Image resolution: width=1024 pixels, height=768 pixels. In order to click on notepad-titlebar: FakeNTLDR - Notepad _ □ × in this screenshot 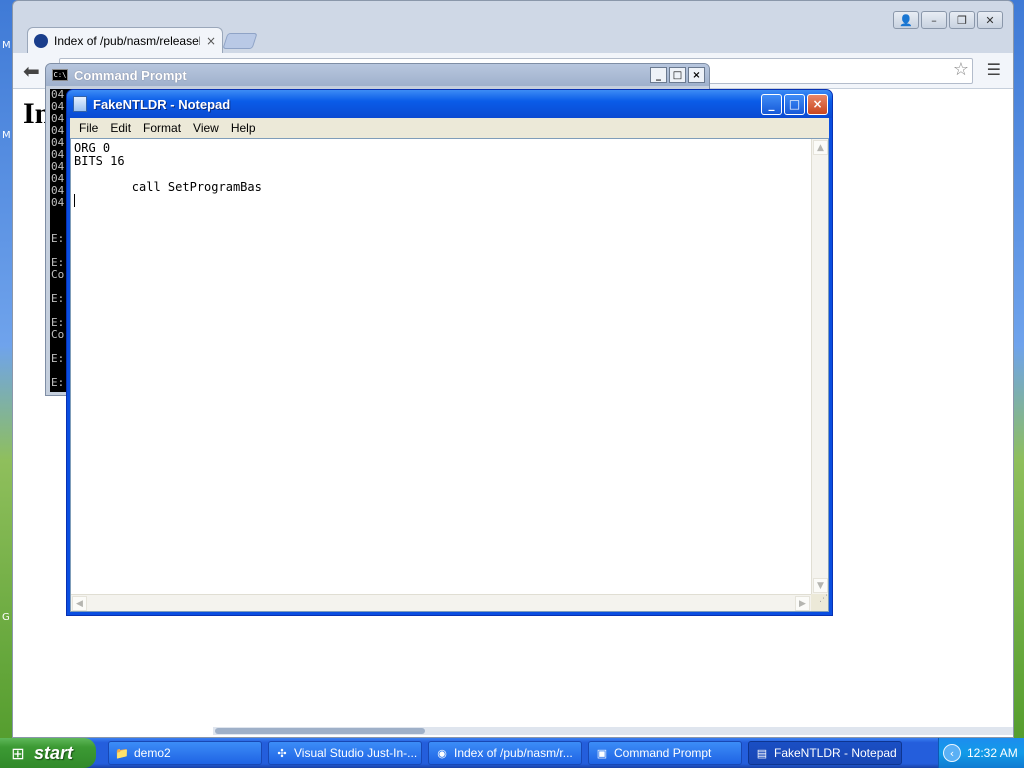, I will do `click(449, 104)`.